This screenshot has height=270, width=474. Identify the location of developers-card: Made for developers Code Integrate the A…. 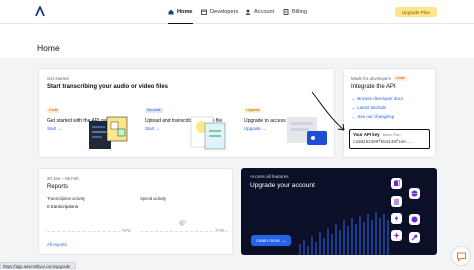
(389, 113).